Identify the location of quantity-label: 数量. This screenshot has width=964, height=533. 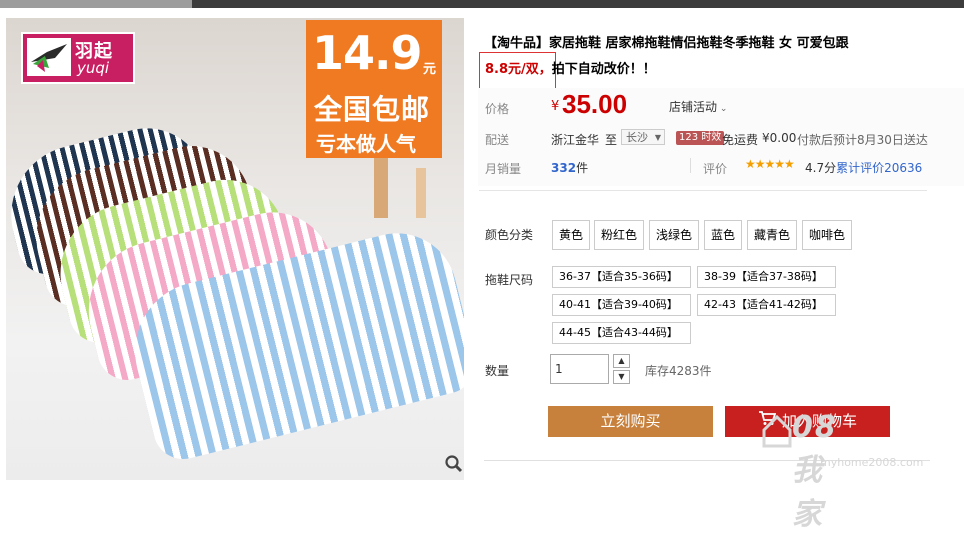
(497, 371).